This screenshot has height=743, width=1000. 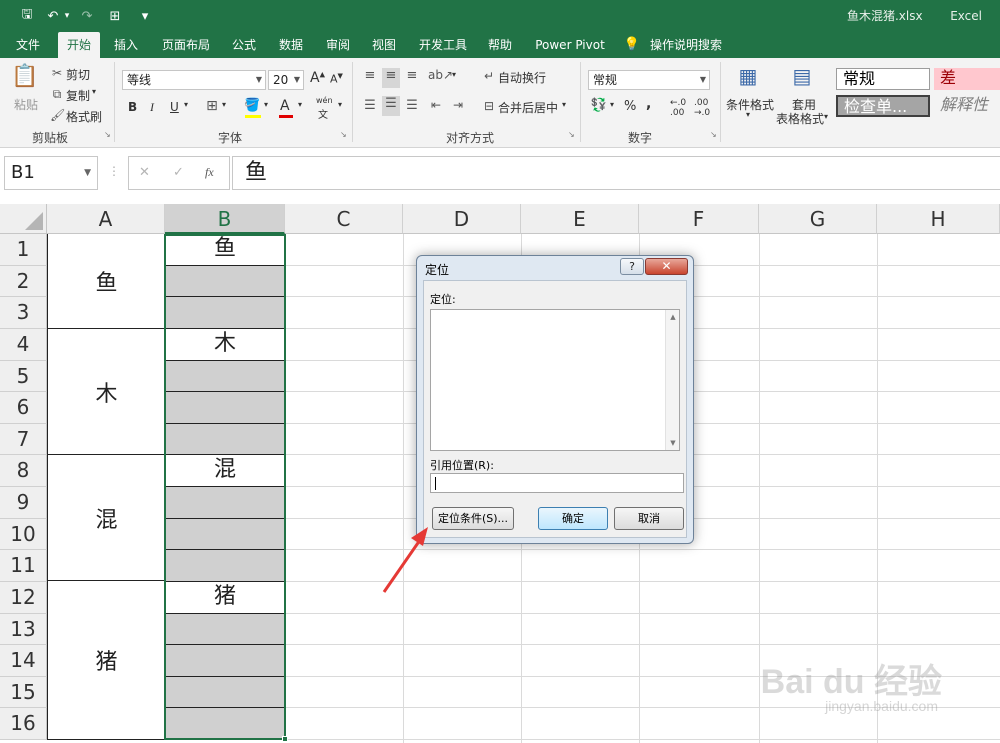 I want to click on undo-dropdown-icon: ▾, so click(x=67, y=16).